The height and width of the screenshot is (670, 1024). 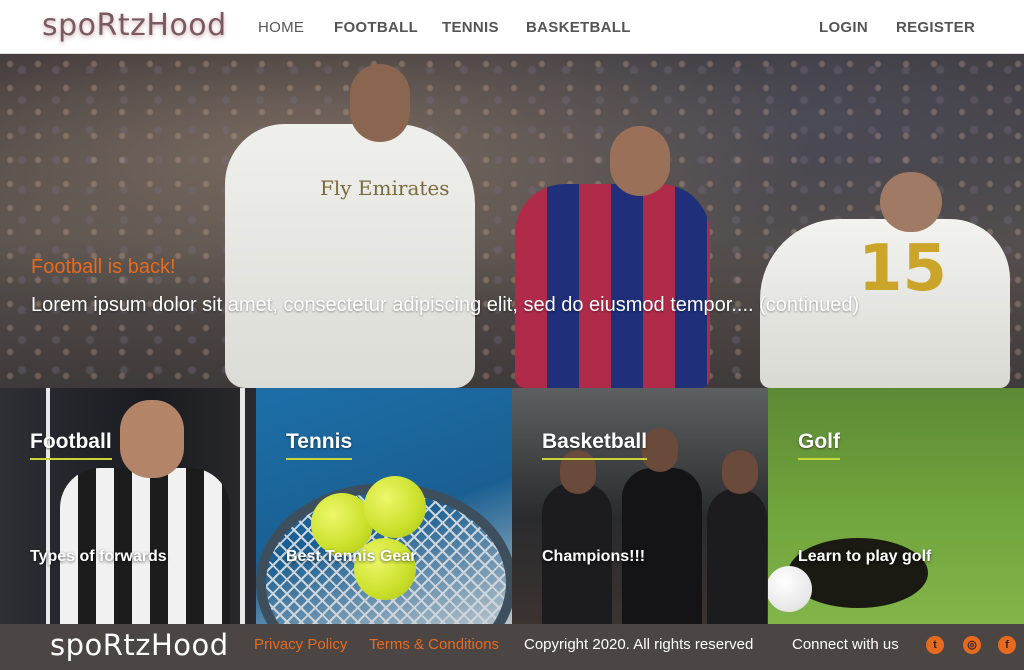 I want to click on card-tennis: Tennis Best Tennis Gear, so click(x=384, y=506).